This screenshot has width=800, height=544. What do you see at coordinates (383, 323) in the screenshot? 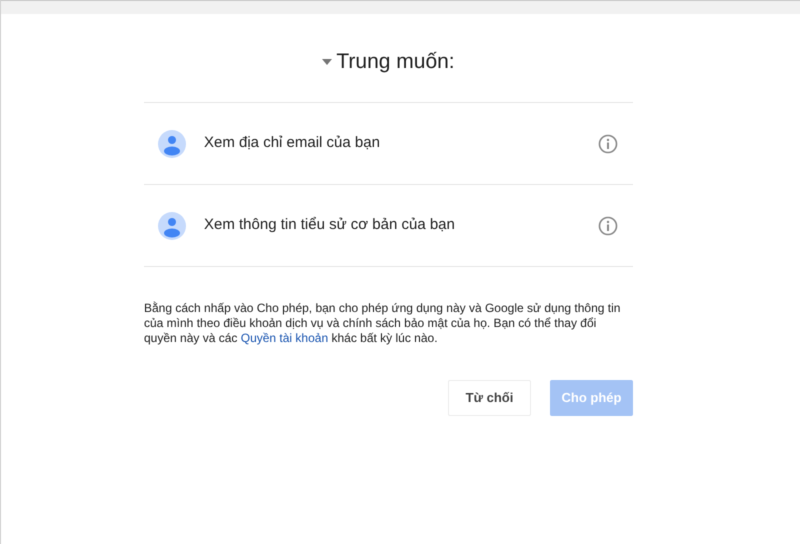
I see `consent-notice: Bằng cách nhấp vào Cho phép, bạn cho phép ứng dụng này và Google sử dụng thông tin của mình theo điều khoản dịch vụ và chính sách bảo mật của họ. Bạn có thể thay đổi quyền này và các Quyền tài khoản khác bất kỳ lúc nào.` at bounding box center [383, 323].